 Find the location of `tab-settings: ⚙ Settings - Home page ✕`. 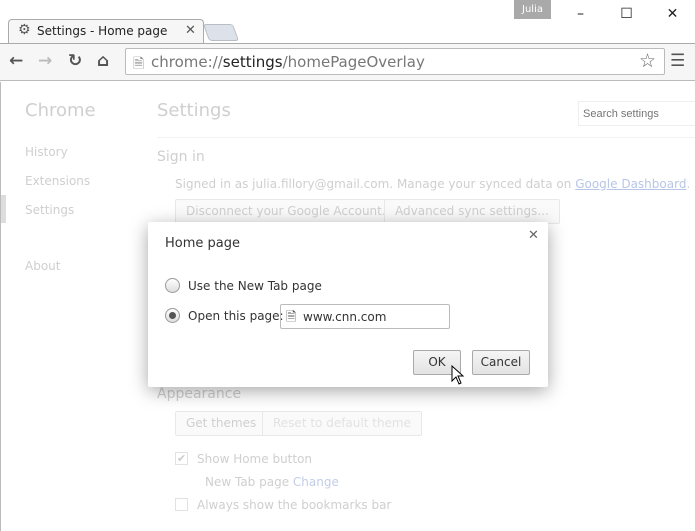

tab-settings: ⚙ Settings - Home page ✕ is located at coordinates (106, 31).